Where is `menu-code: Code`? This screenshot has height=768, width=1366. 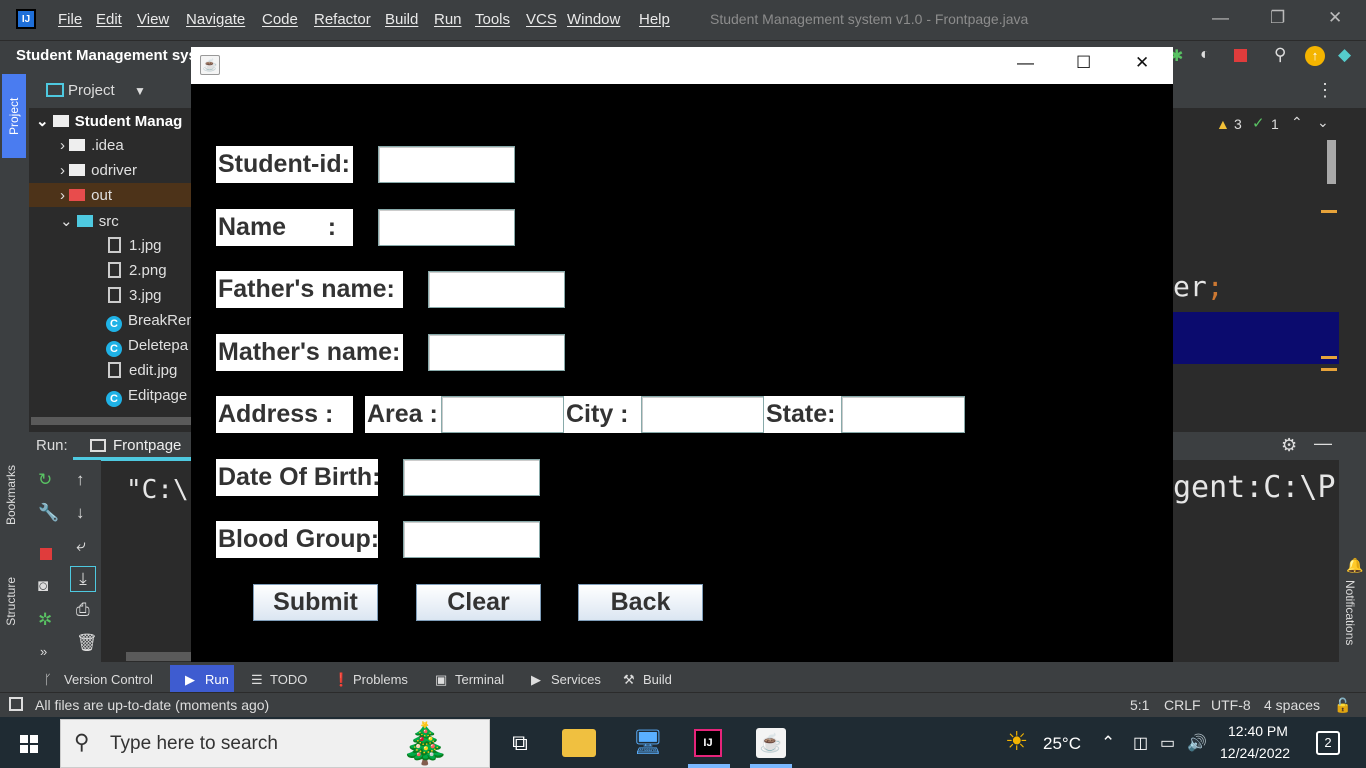 menu-code: Code is located at coordinates (280, 19).